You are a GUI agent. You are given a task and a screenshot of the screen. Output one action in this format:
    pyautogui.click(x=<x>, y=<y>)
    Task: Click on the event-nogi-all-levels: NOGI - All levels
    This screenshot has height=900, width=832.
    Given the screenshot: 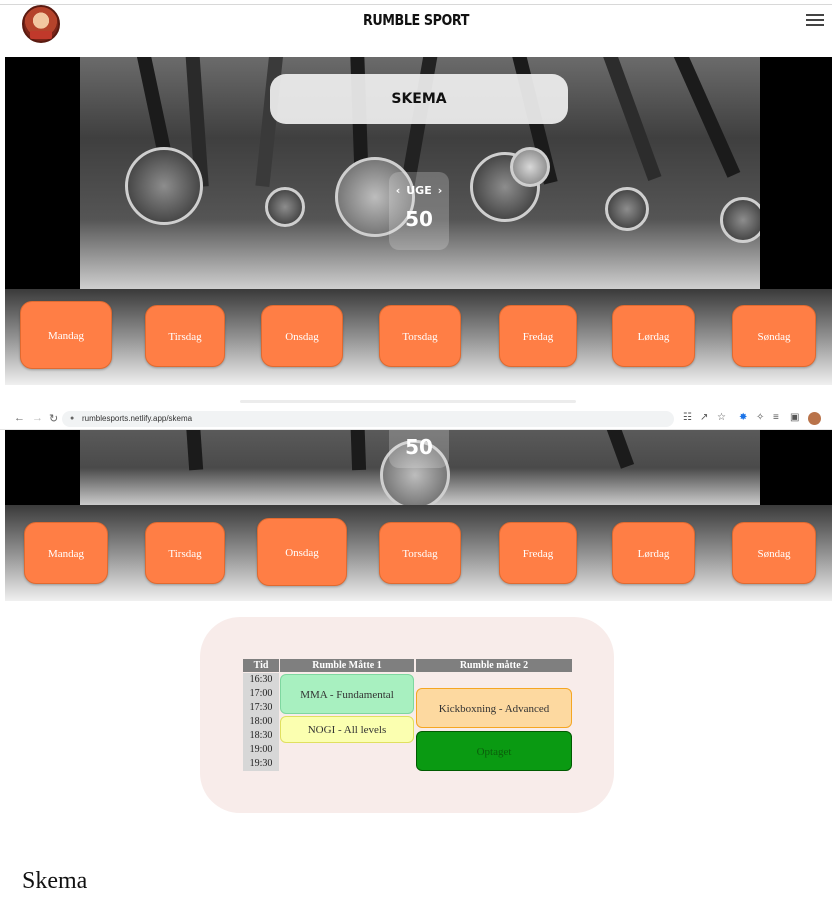 What is the action you would take?
    pyautogui.click(x=347, y=729)
    